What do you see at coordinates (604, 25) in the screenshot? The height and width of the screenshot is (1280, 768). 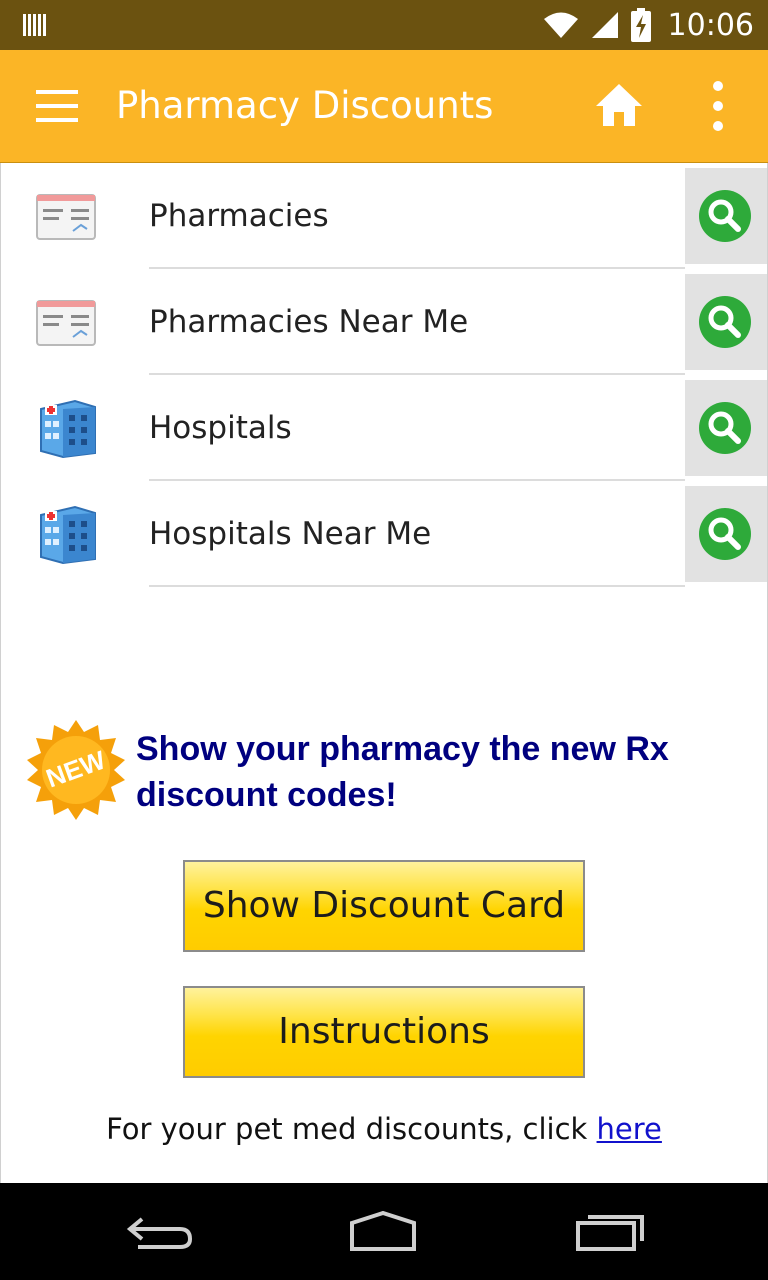 I see `signal-icon` at bounding box center [604, 25].